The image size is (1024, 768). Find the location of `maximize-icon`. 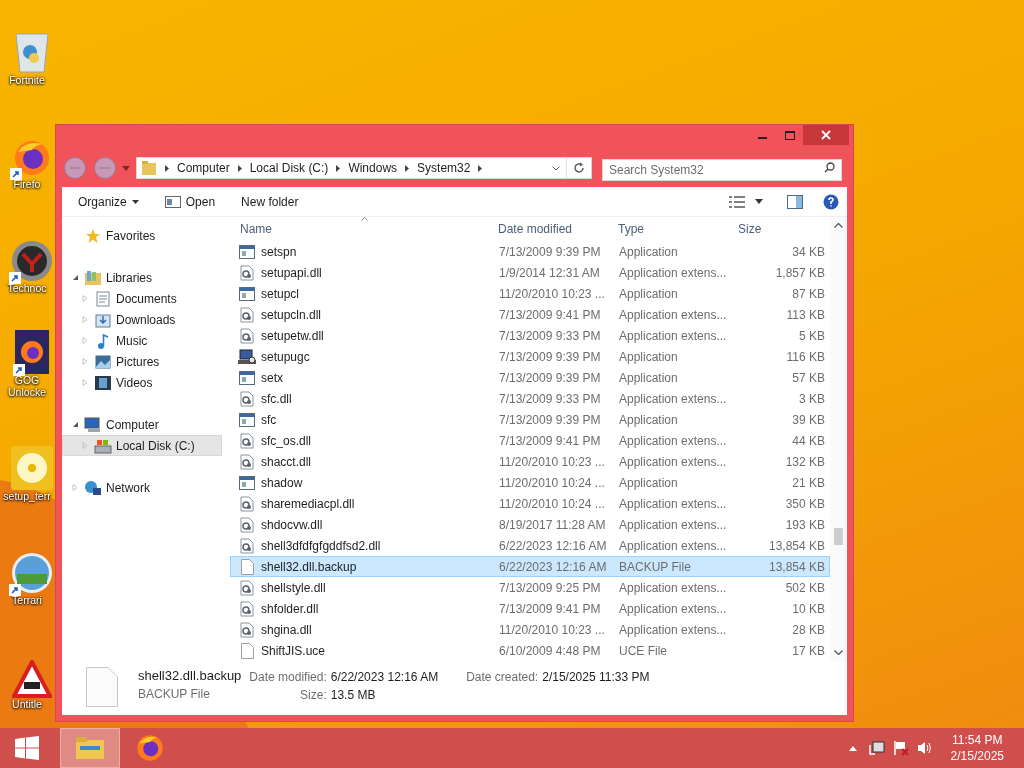

maximize-icon is located at coordinates (789, 135).